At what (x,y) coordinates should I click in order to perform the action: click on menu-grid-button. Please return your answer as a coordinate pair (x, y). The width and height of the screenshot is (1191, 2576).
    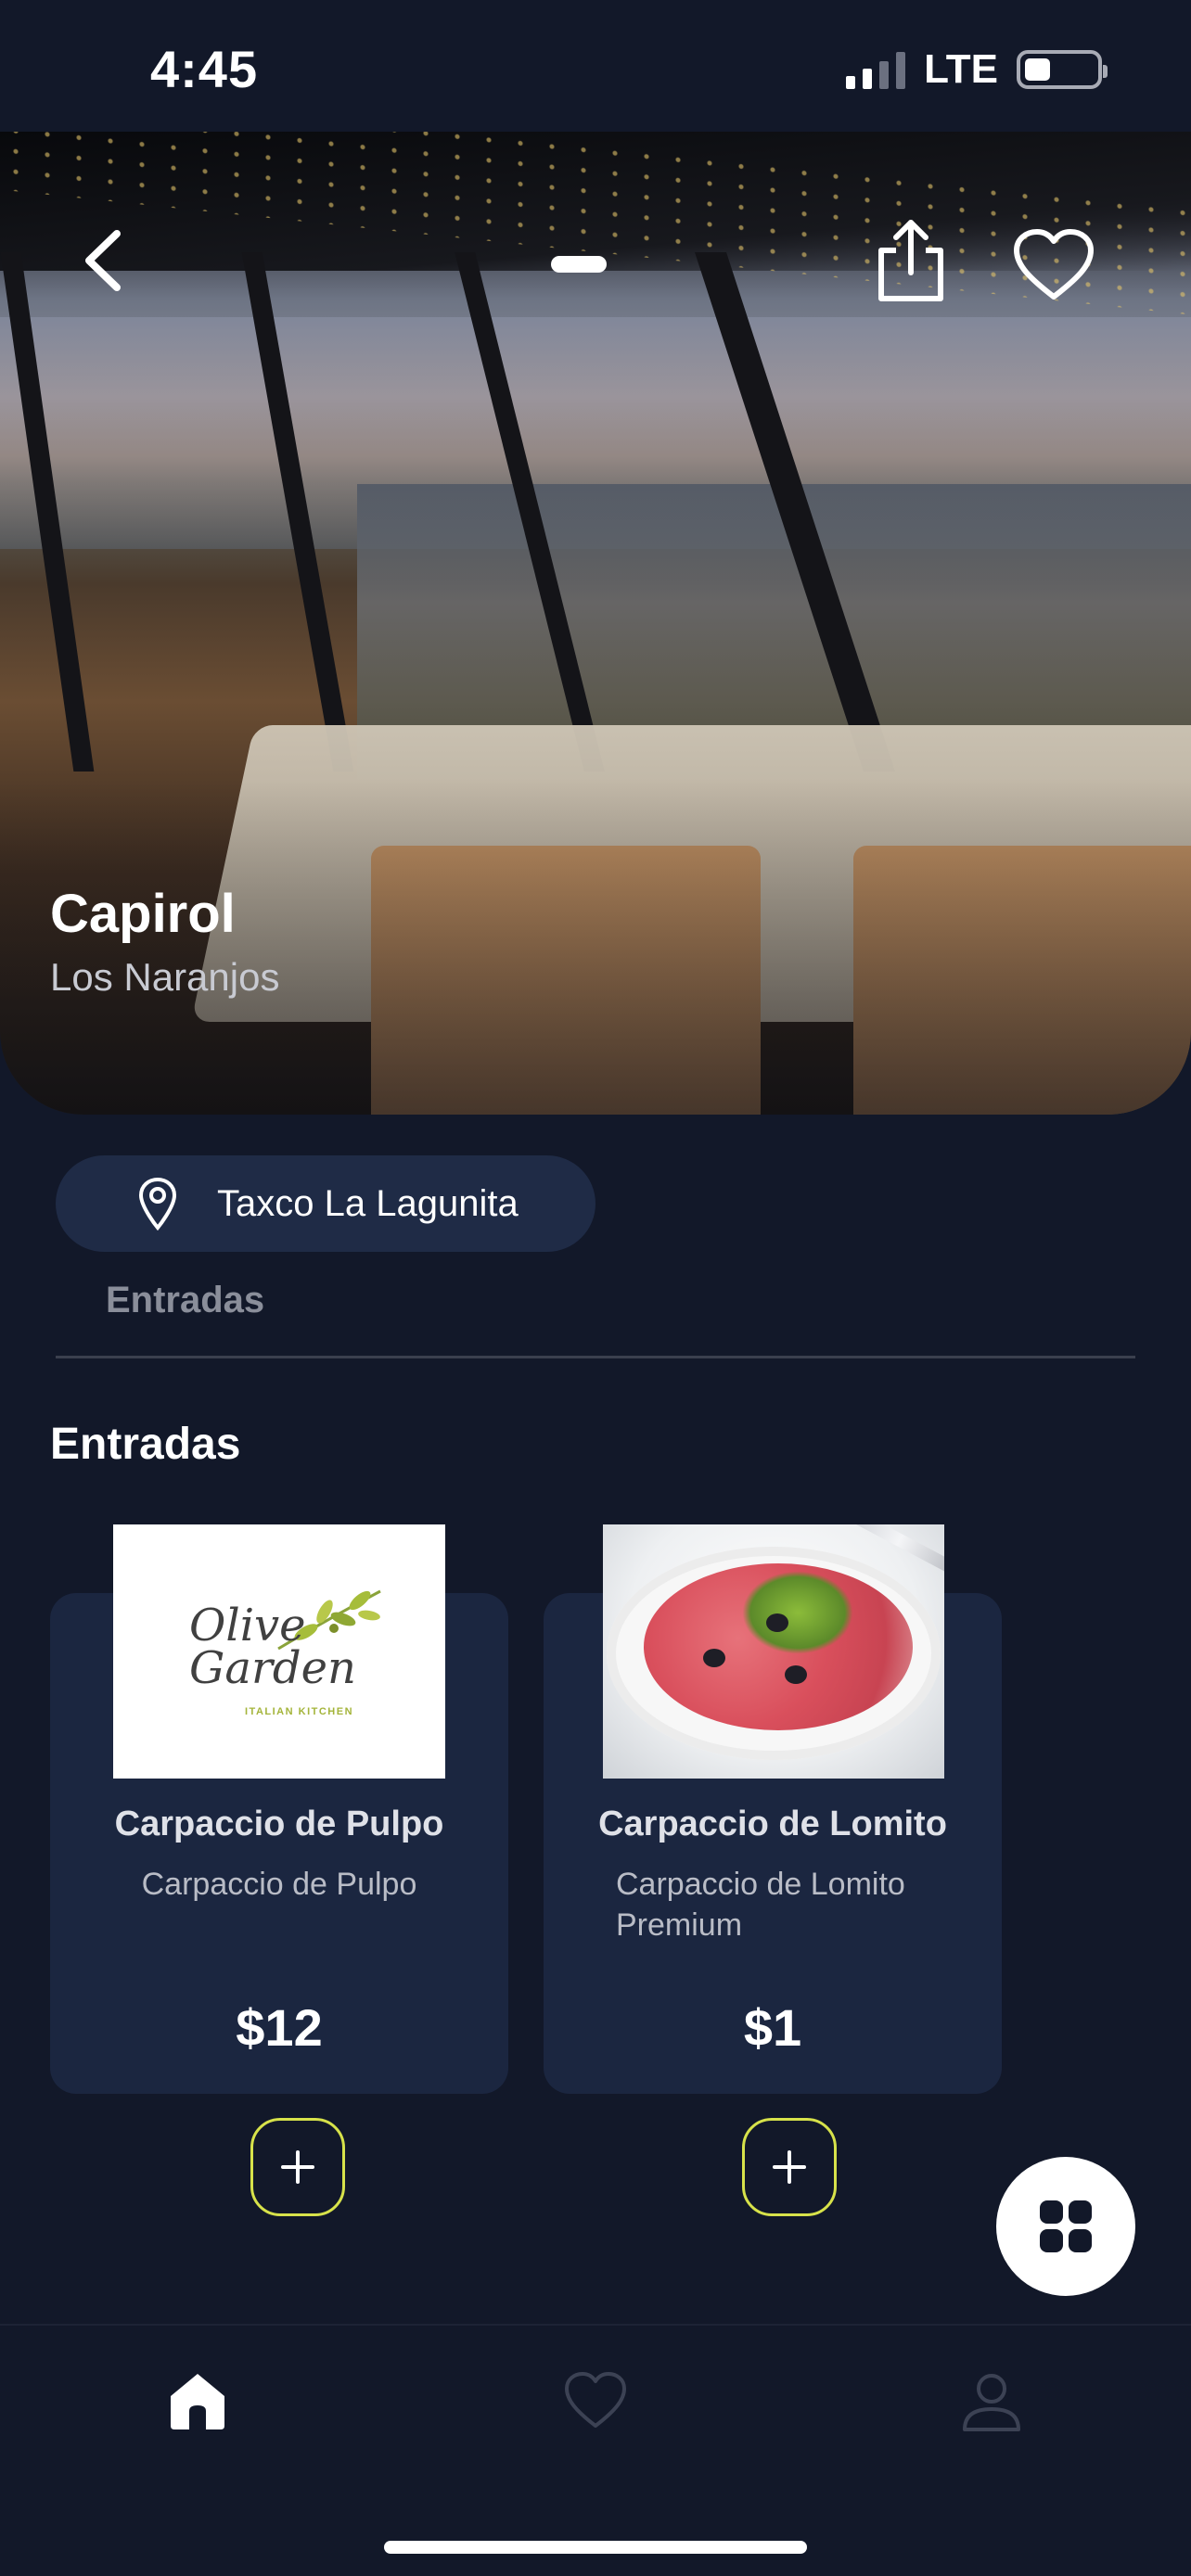
    Looking at the image, I should click on (1065, 2226).